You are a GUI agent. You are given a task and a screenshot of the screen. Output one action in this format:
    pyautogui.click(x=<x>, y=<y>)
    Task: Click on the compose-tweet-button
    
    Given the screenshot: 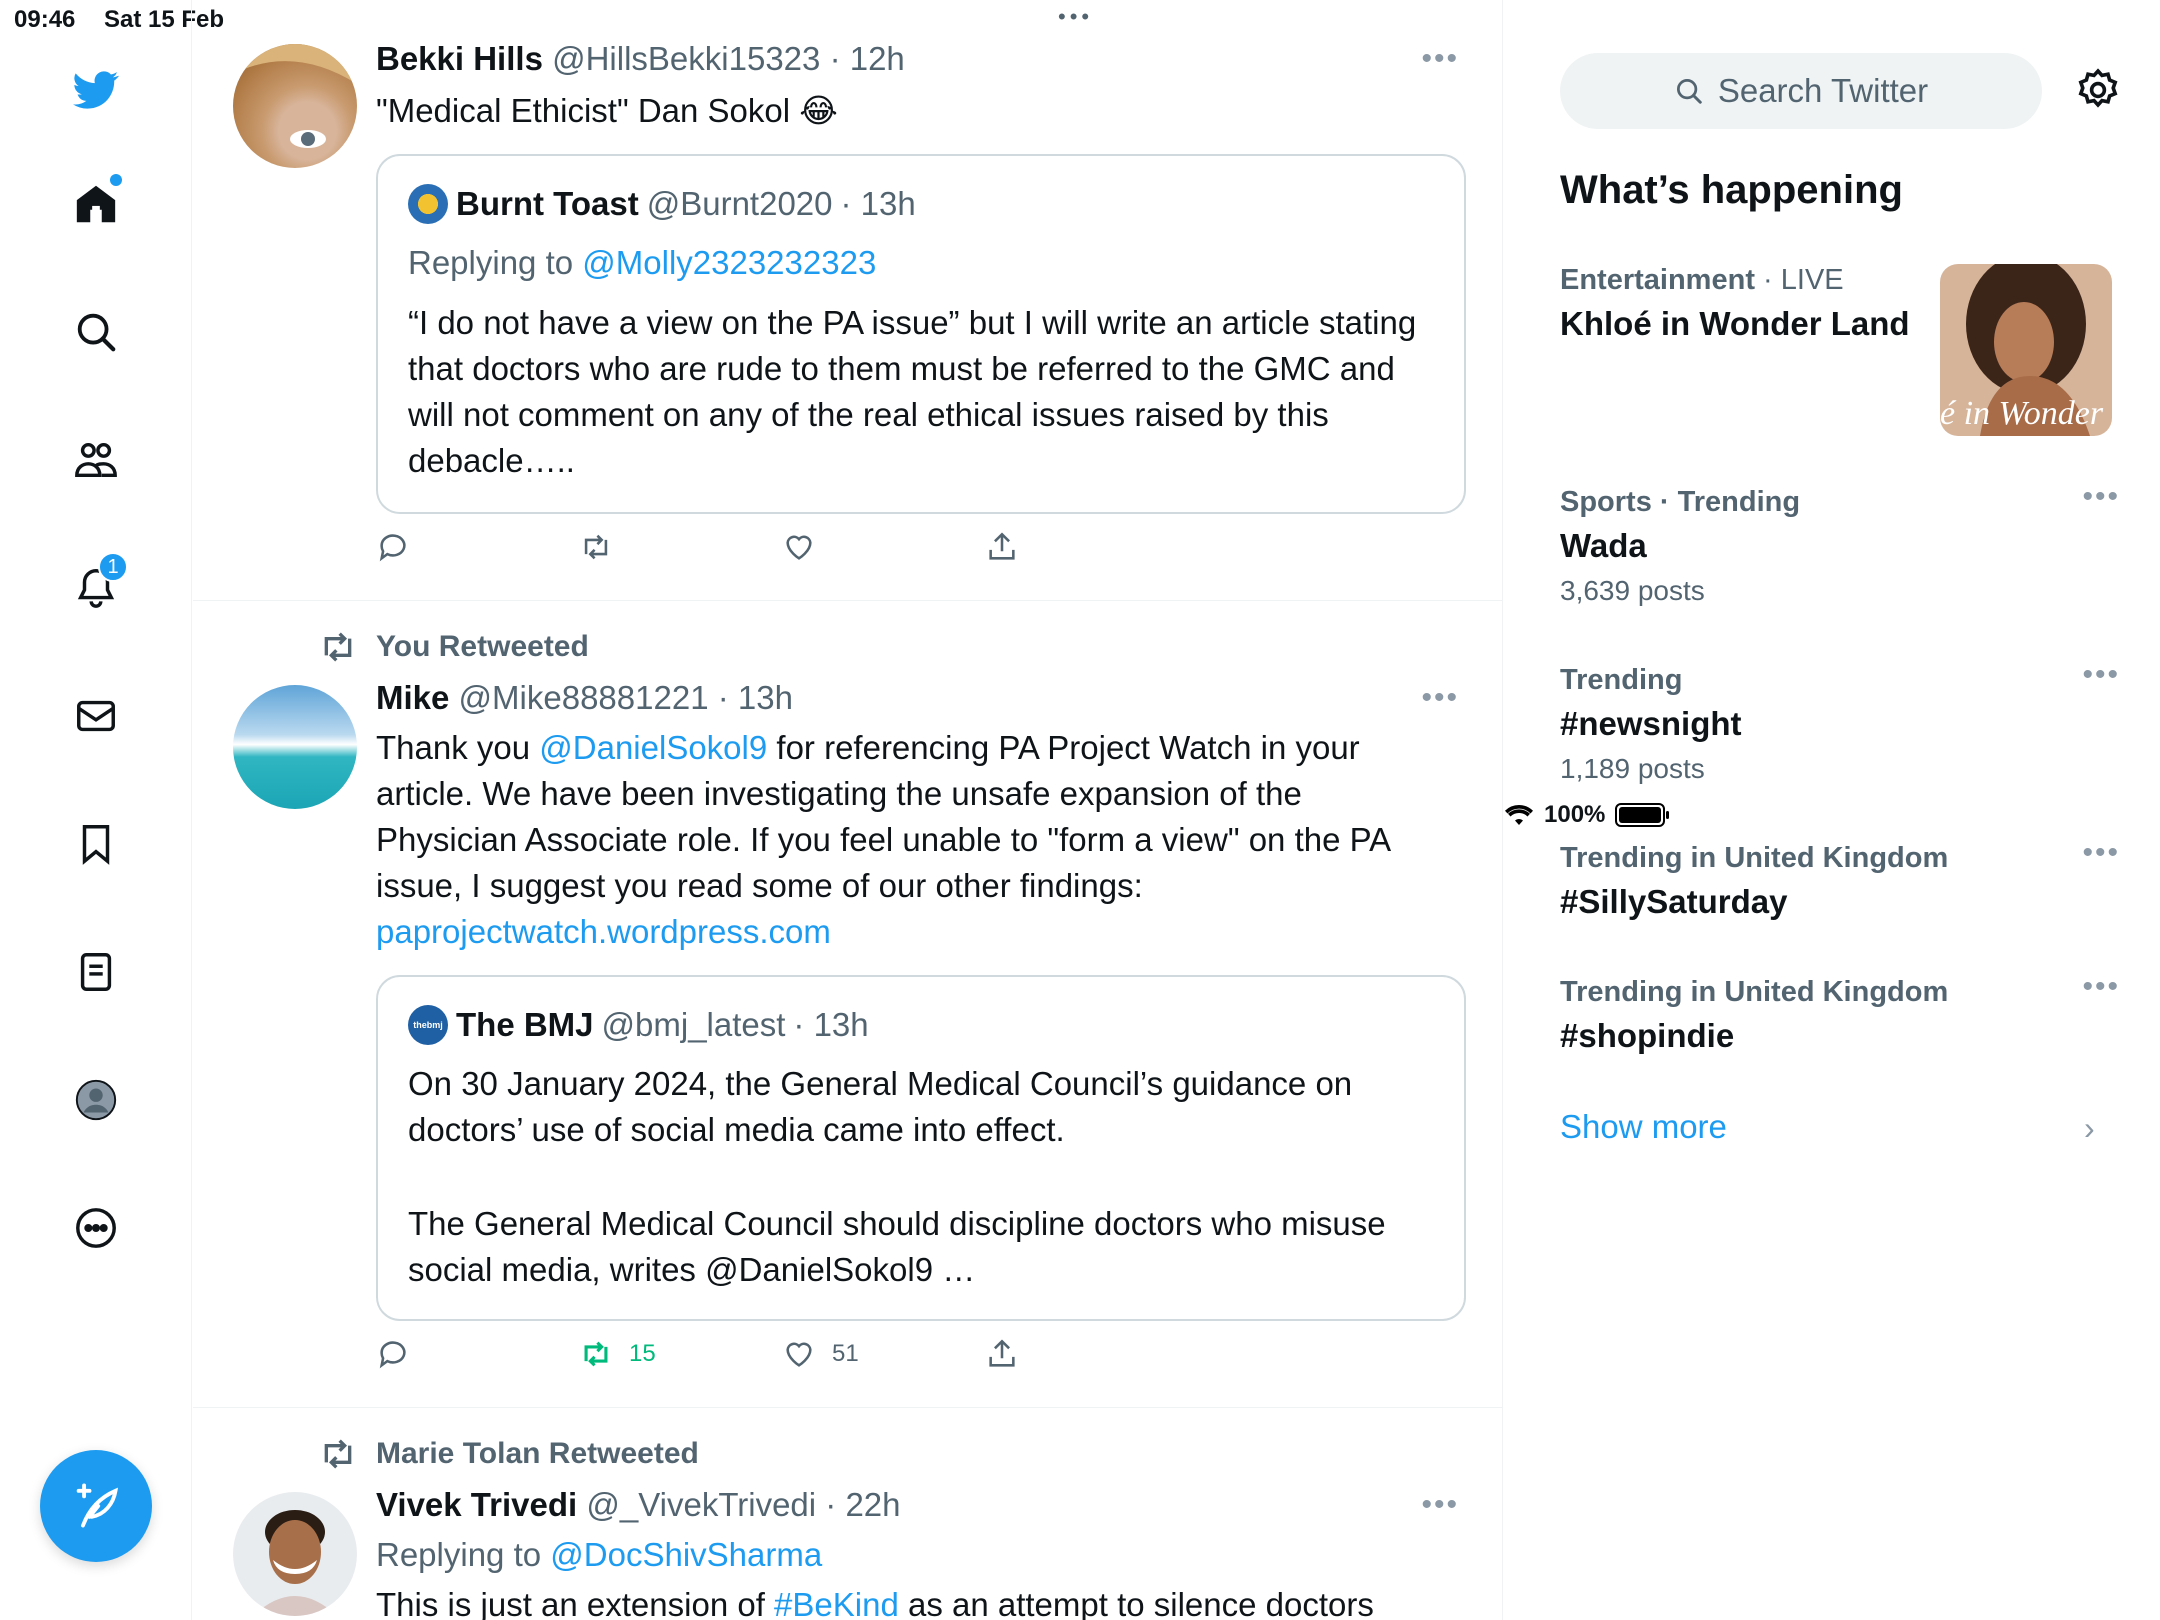 What is the action you would take?
    pyautogui.click(x=96, y=1506)
    